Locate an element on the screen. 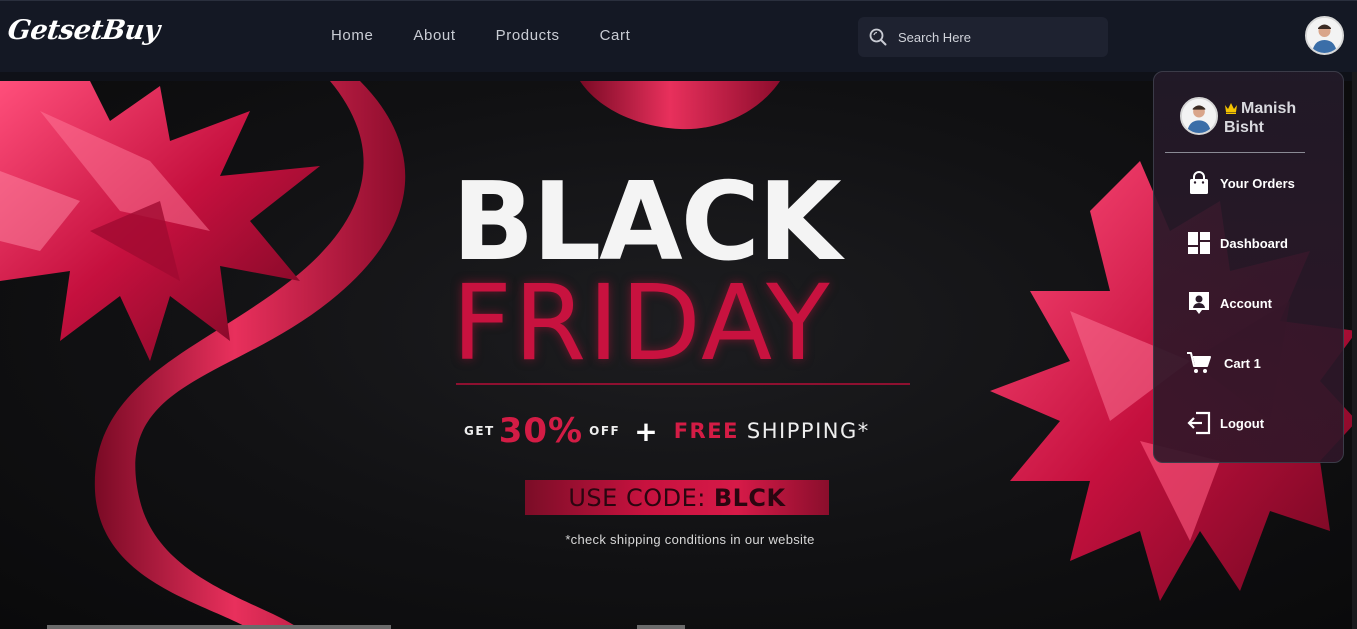 The width and height of the screenshot is (1357, 629). offer-free: FREE is located at coordinates (706, 431).